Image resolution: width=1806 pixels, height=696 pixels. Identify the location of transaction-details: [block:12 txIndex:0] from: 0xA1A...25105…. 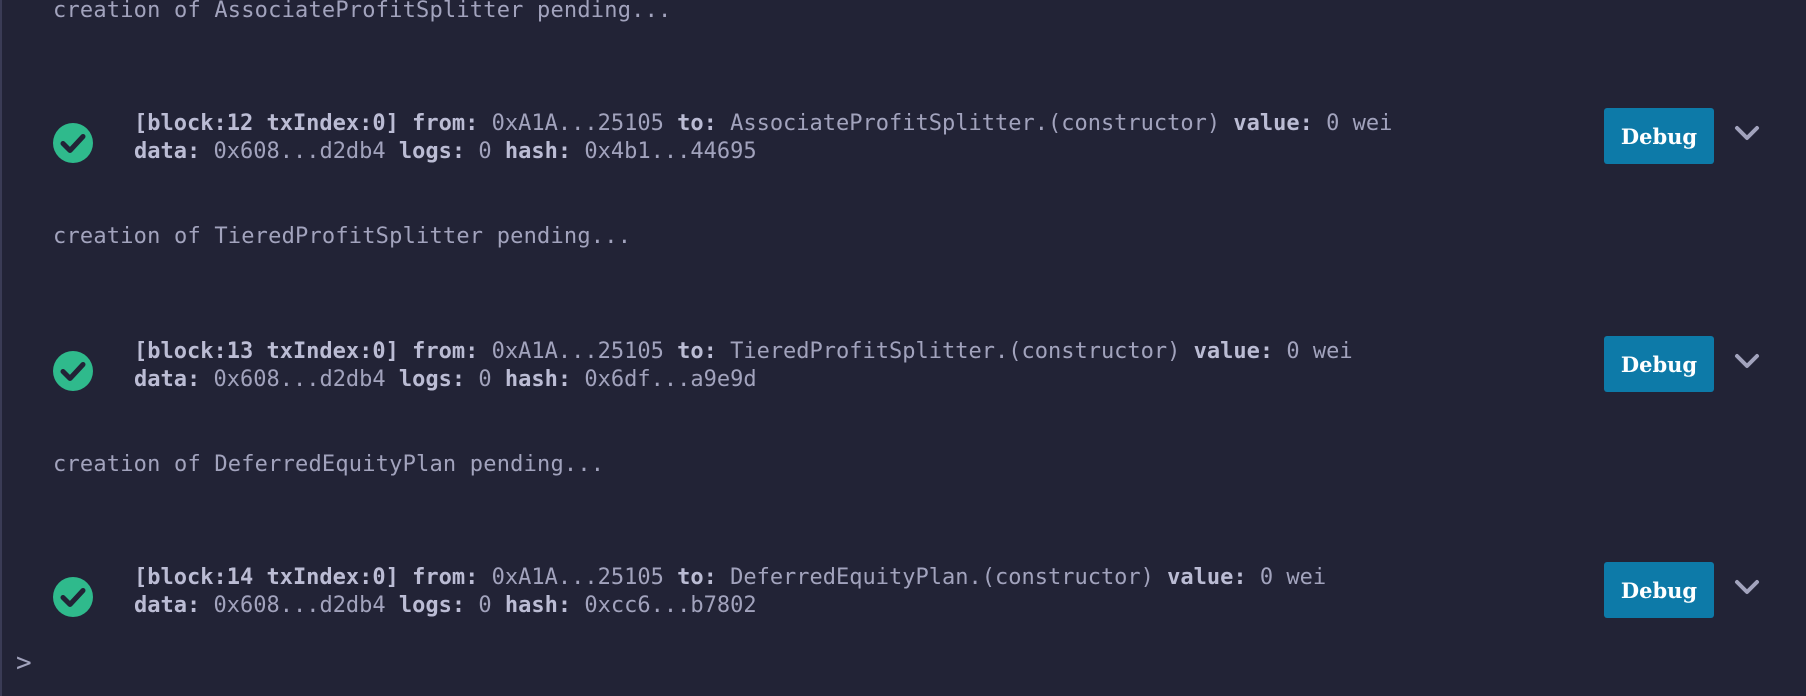
(763, 138).